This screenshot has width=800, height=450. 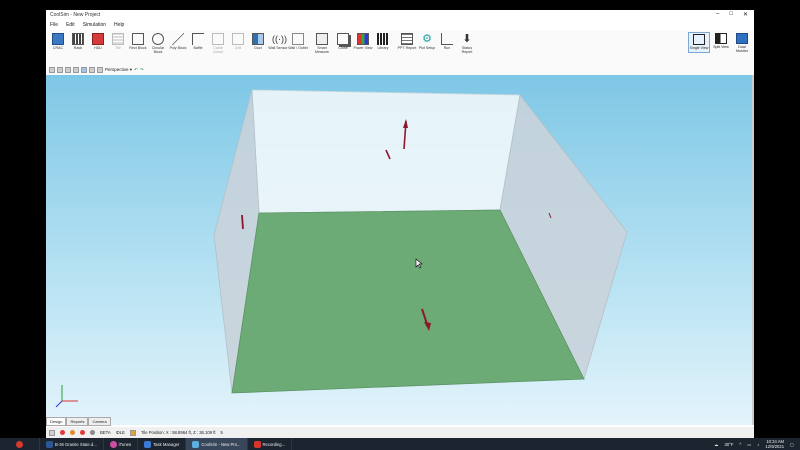 What do you see at coordinates (70, 25) in the screenshot?
I see `menu-edit: Edit` at bounding box center [70, 25].